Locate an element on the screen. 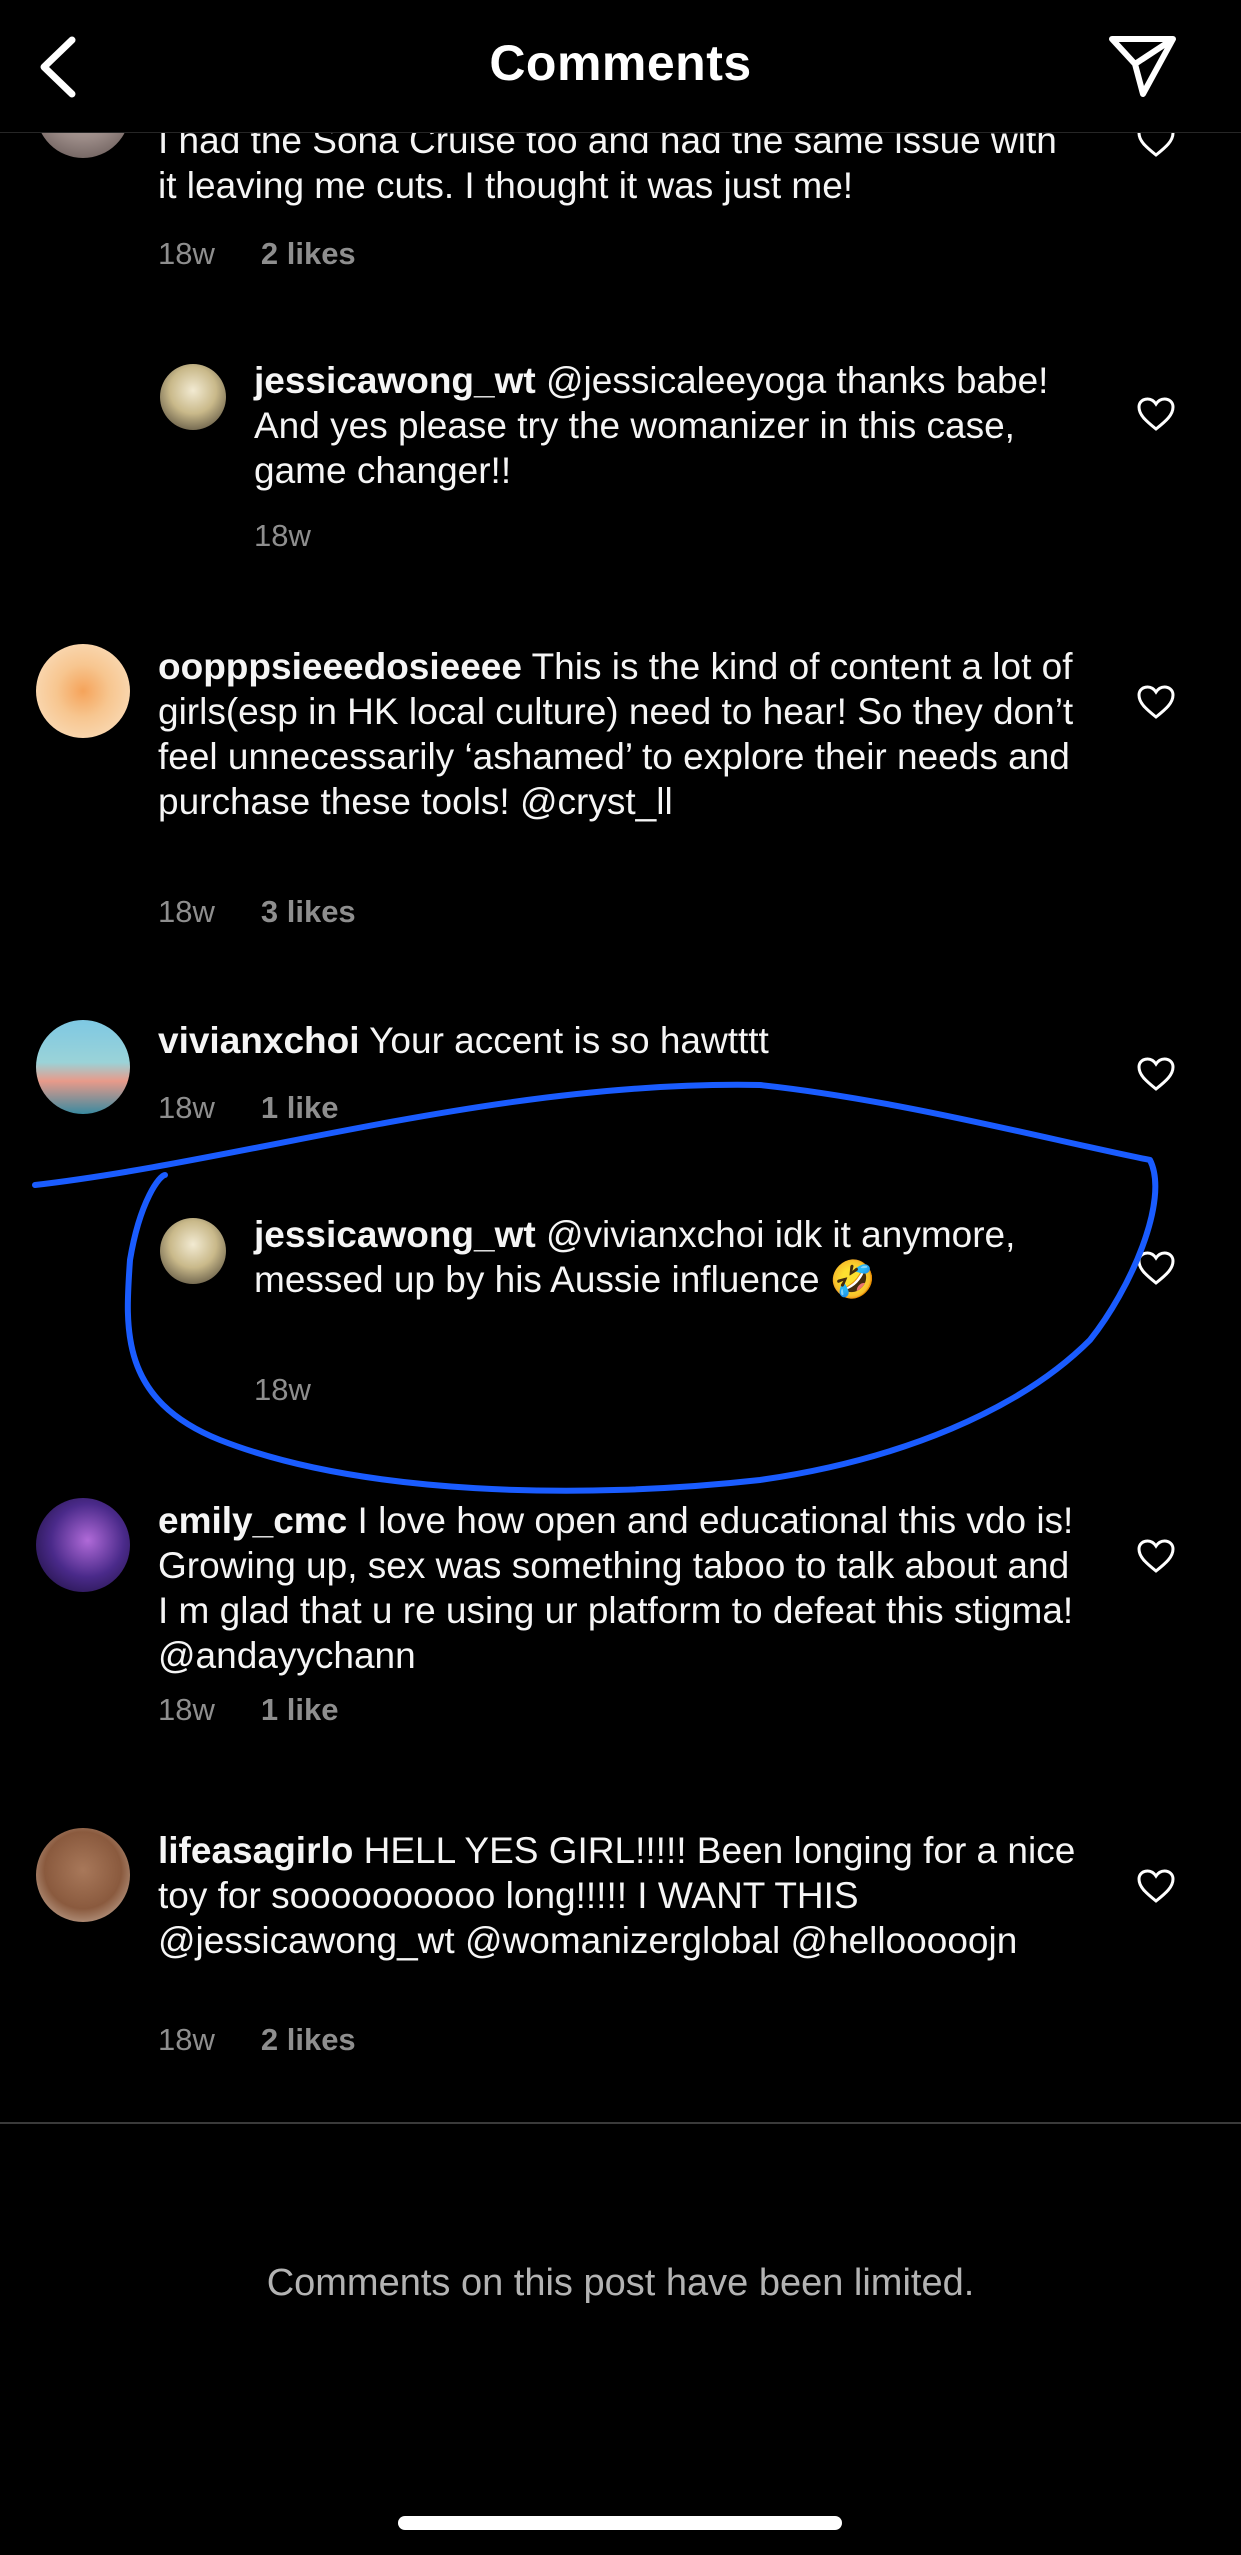 The image size is (1241, 2555). header-bar: Comments is located at coordinates (620, 66).